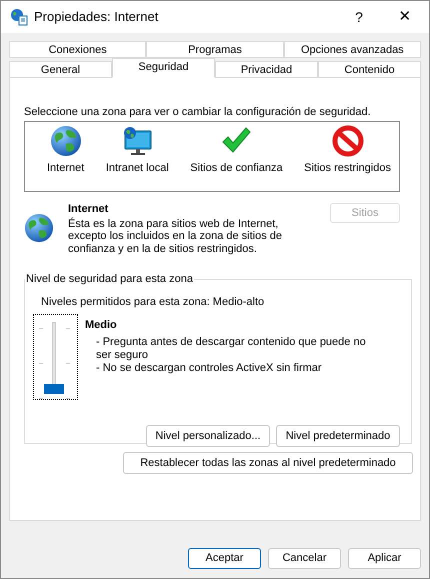 This screenshot has width=430, height=579. I want to click on tab: Privacidad, so click(266, 69).